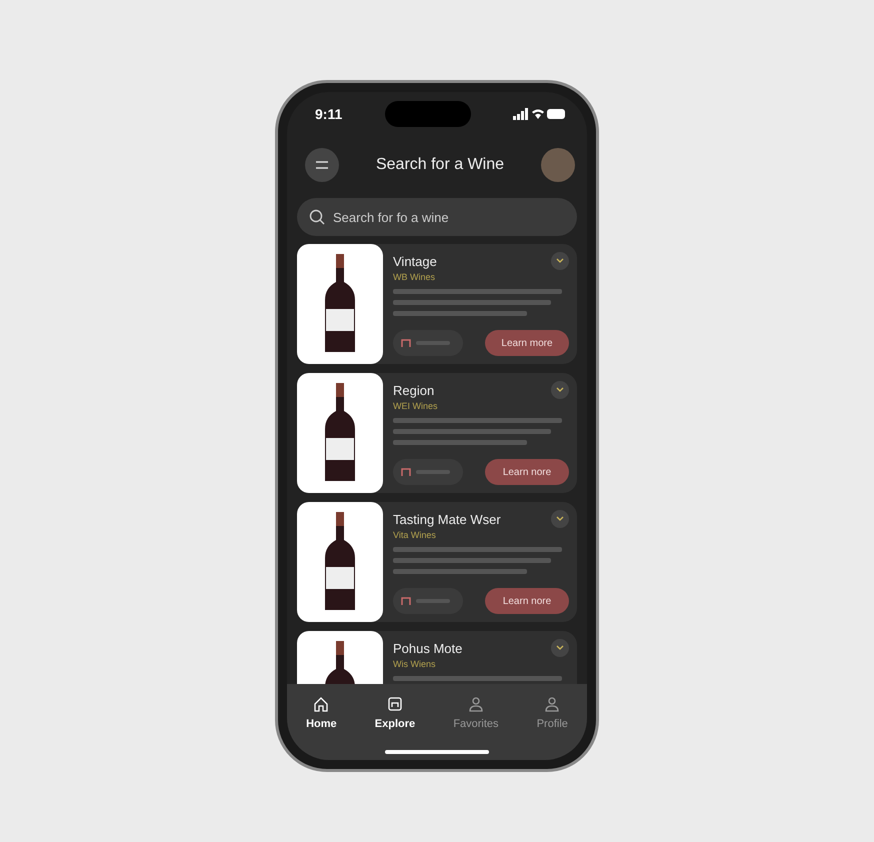 The width and height of the screenshot is (874, 842). Describe the element at coordinates (437, 217) in the screenshot. I see `search-field: Search for fo a wine` at that location.